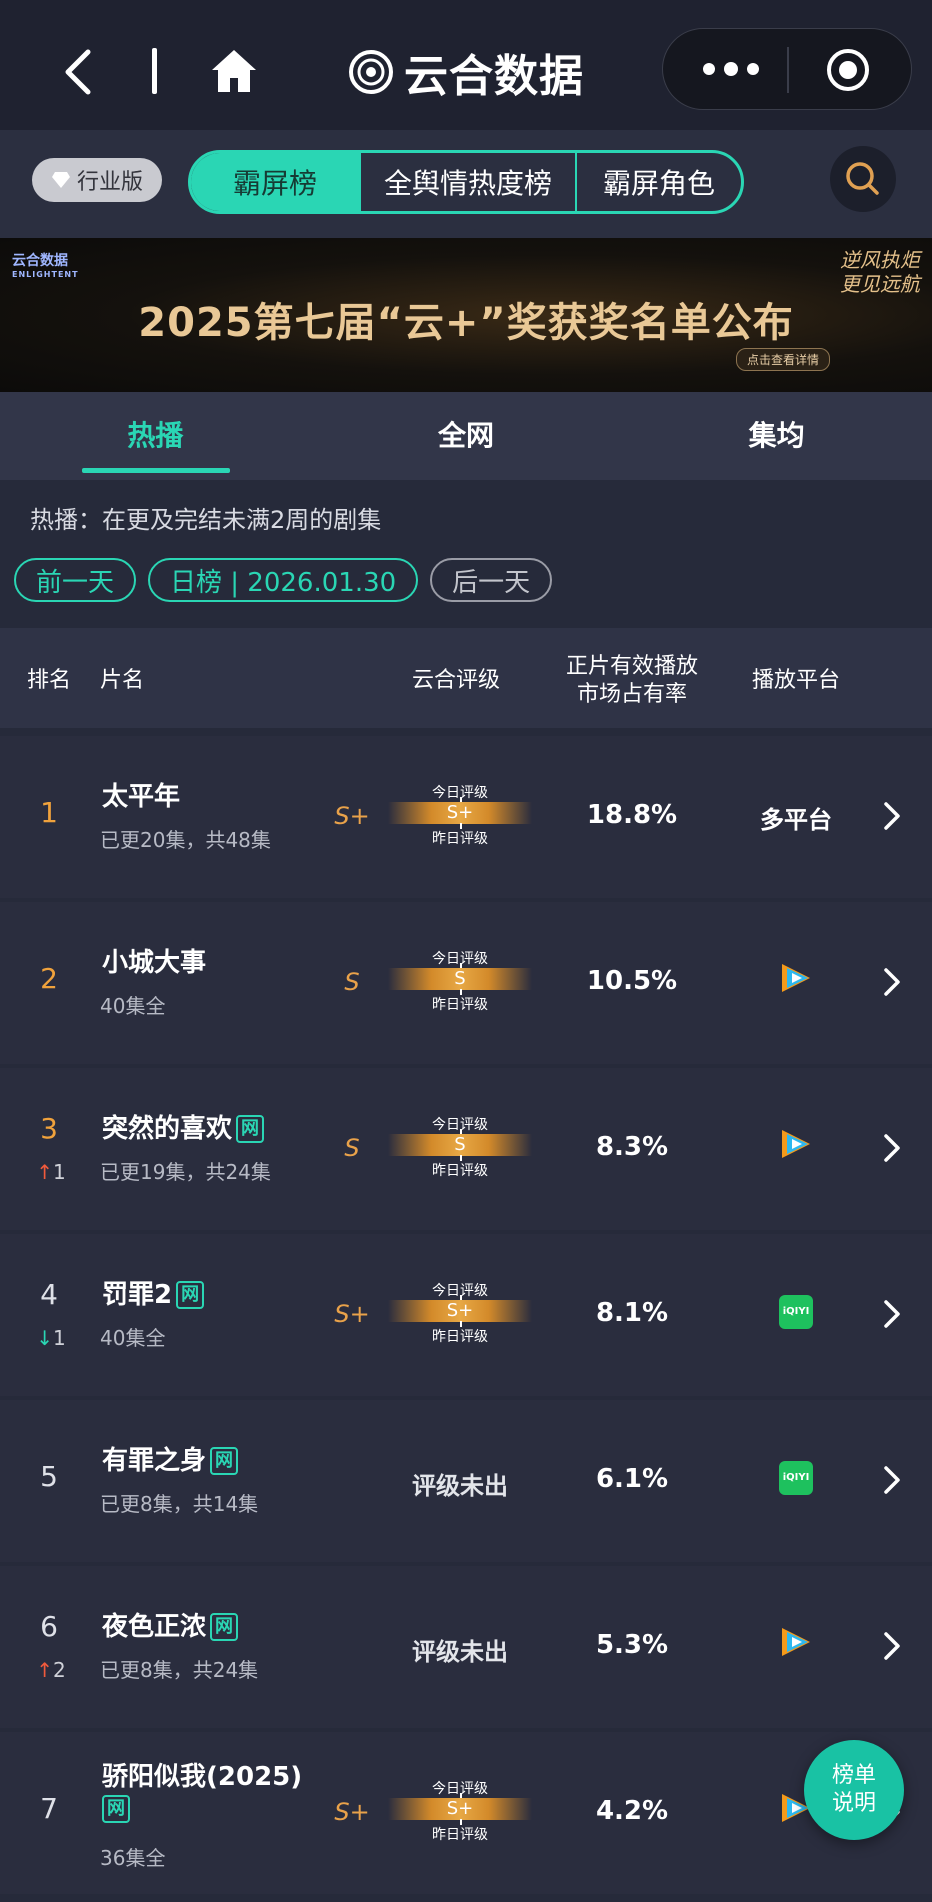  Describe the element at coordinates (853, 1775) in the screenshot. I see `chart-explain-line1: 榜单` at that location.